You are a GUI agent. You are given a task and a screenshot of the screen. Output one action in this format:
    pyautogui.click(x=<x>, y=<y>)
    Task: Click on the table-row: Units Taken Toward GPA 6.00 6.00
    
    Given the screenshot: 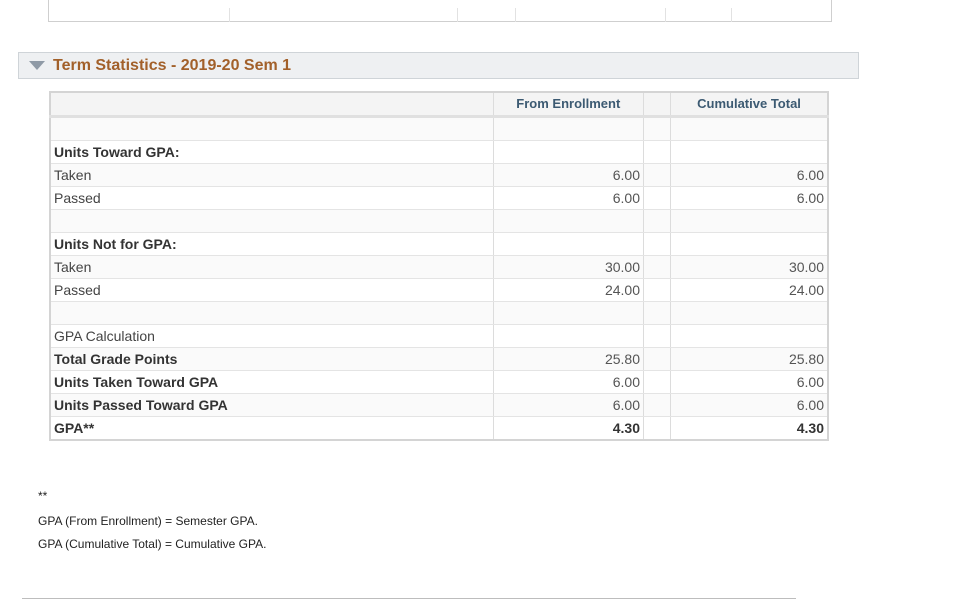 What is the action you would take?
    pyautogui.click(x=439, y=382)
    